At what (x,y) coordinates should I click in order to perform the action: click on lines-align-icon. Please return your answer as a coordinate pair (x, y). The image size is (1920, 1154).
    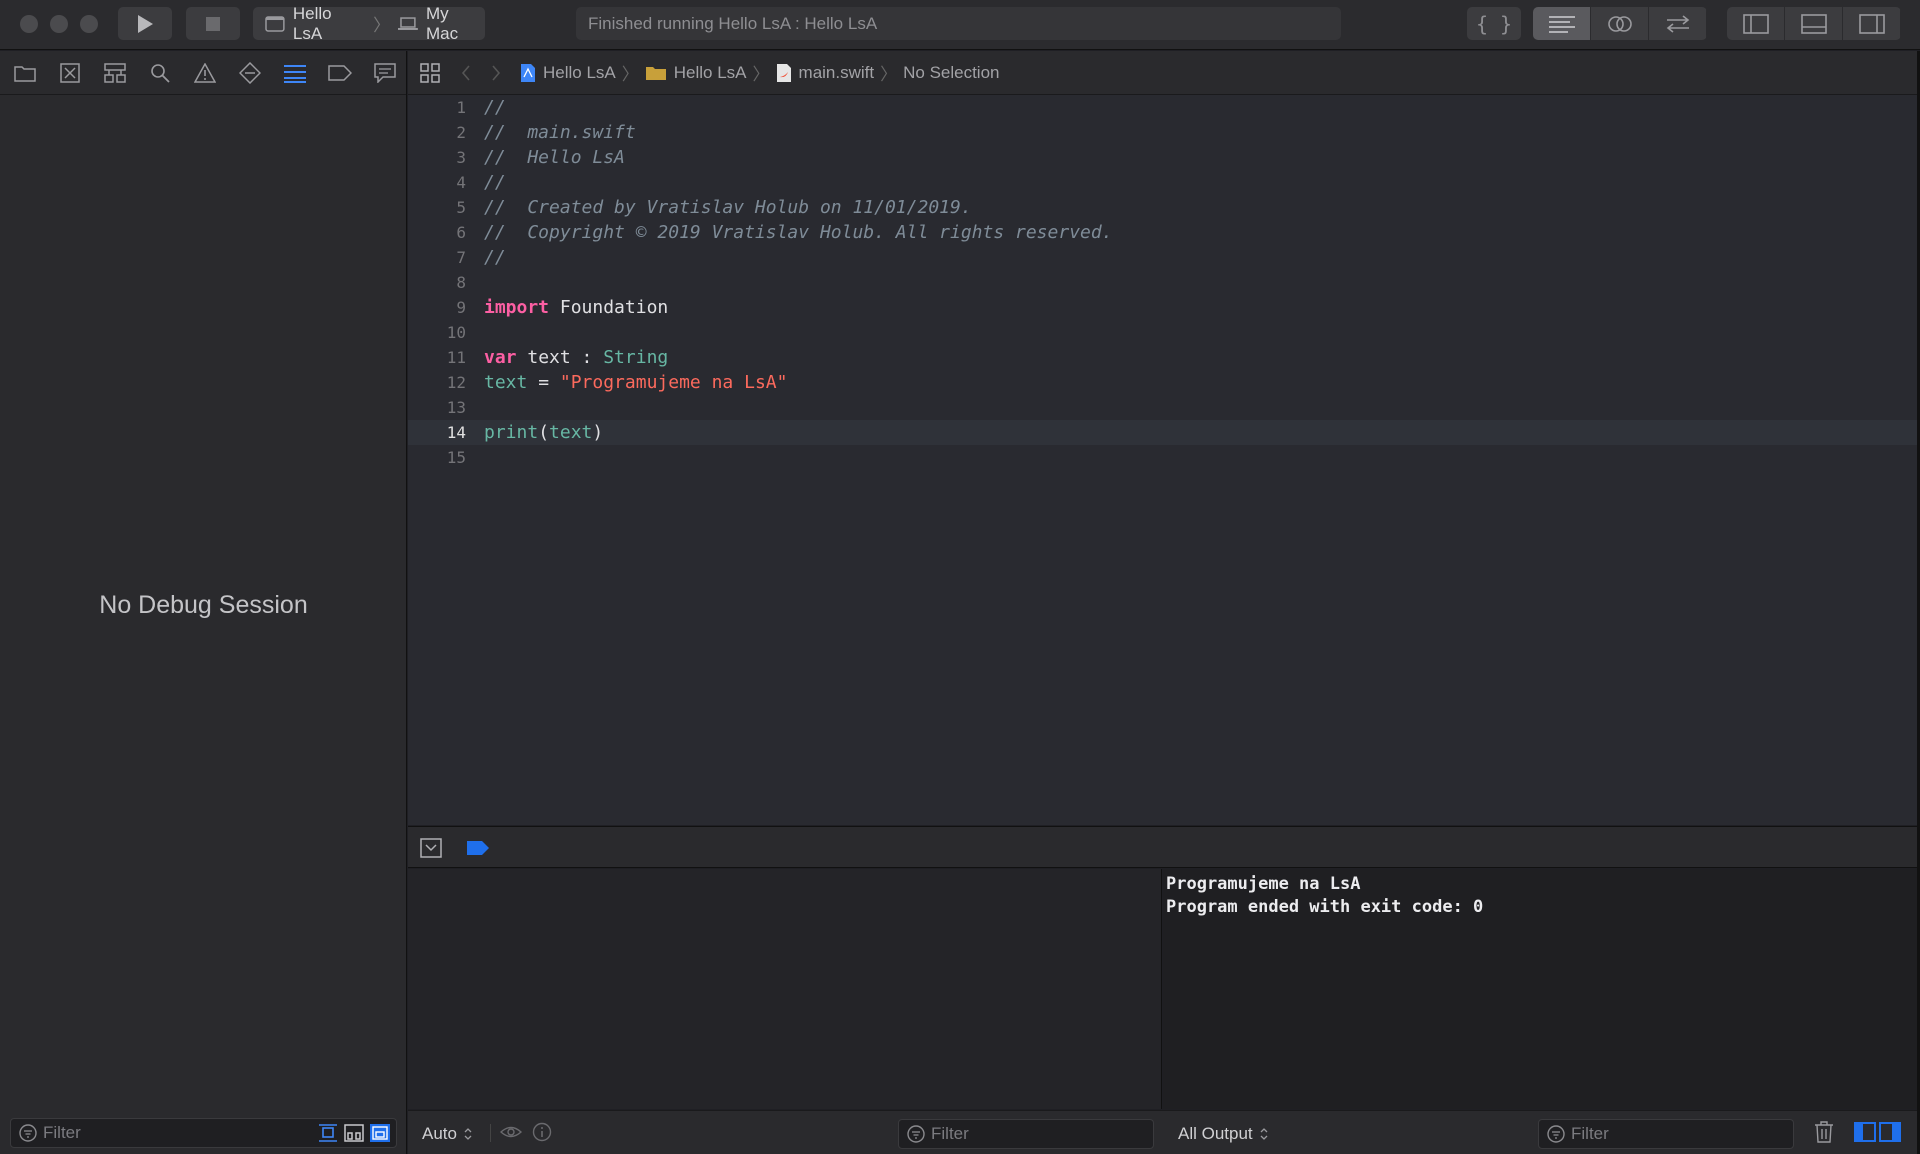
    Looking at the image, I should click on (1561, 24).